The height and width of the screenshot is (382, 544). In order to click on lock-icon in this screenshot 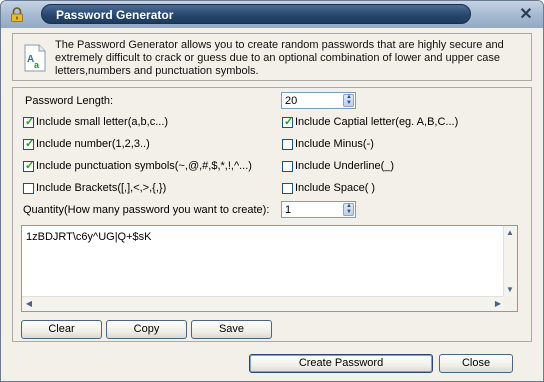, I will do `click(17, 14)`.